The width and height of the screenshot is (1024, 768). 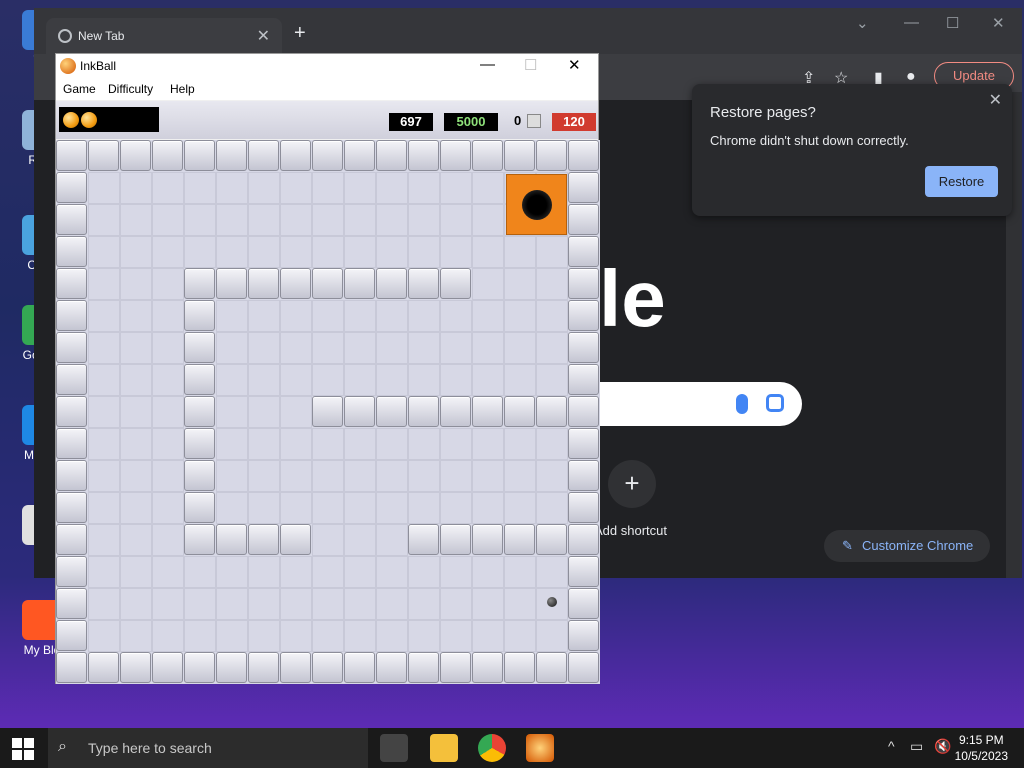 What do you see at coordinates (775, 403) in the screenshot?
I see `lens-search-icon` at bounding box center [775, 403].